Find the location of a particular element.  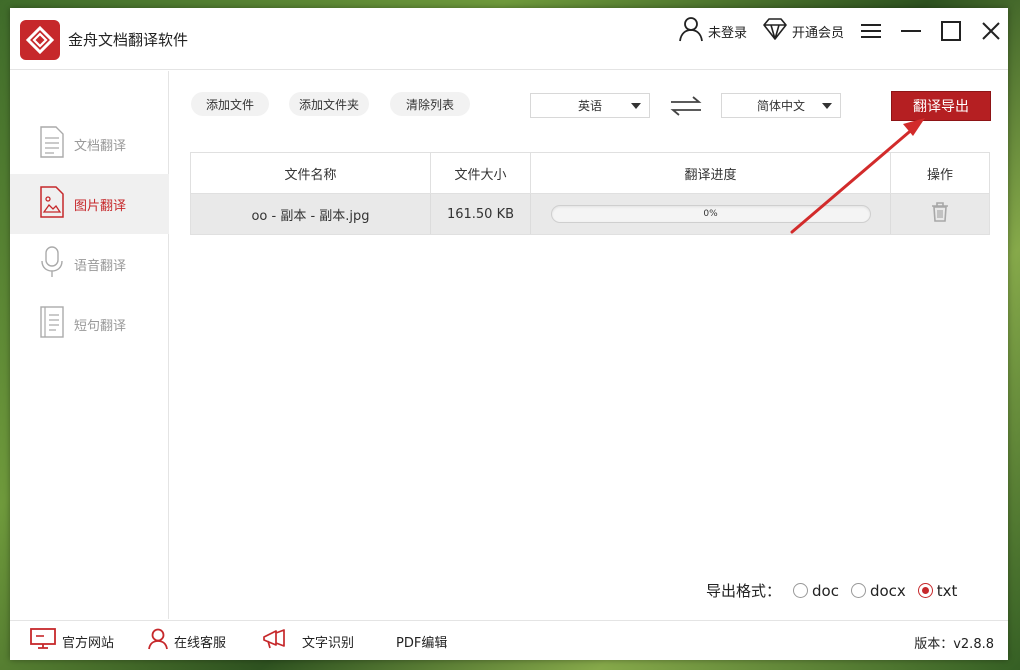

vip-label: 开通会员 is located at coordinates (818, 33).